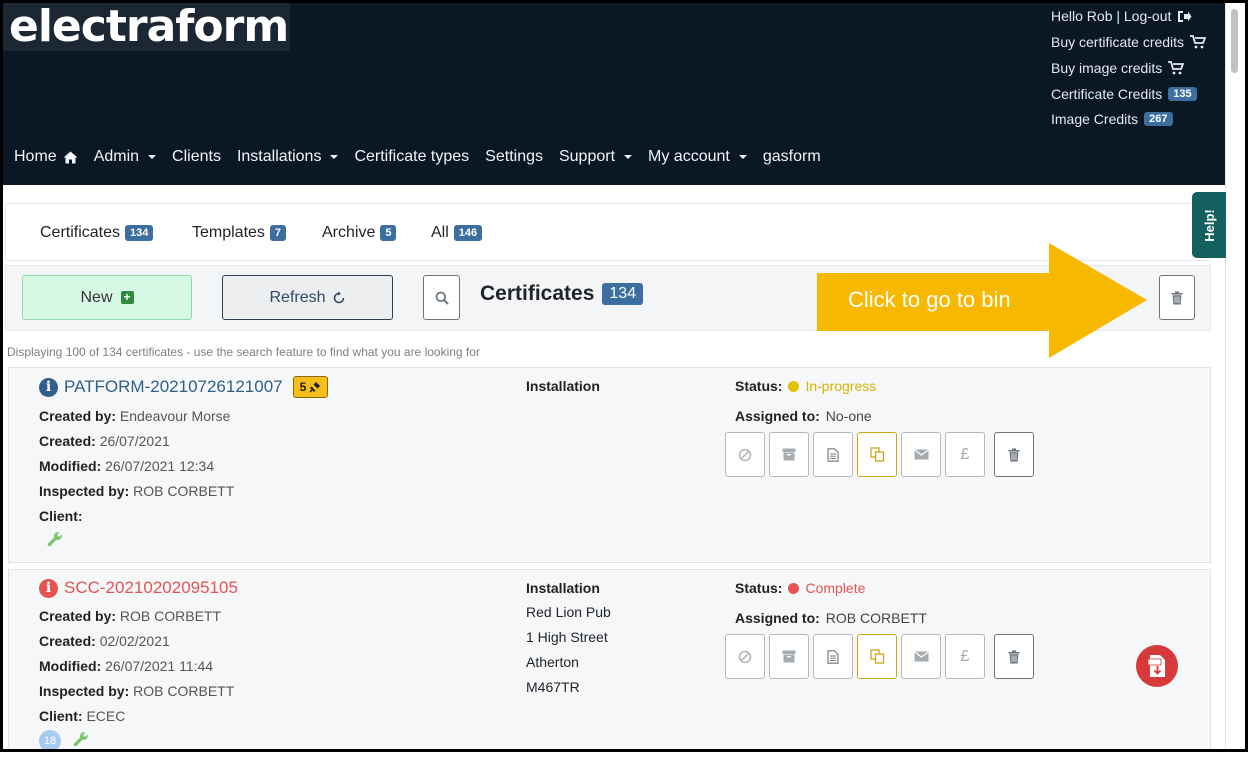  Describe the element at coordinates (794, 386) in the screenshot. I see `status-dot-icon` at that location.